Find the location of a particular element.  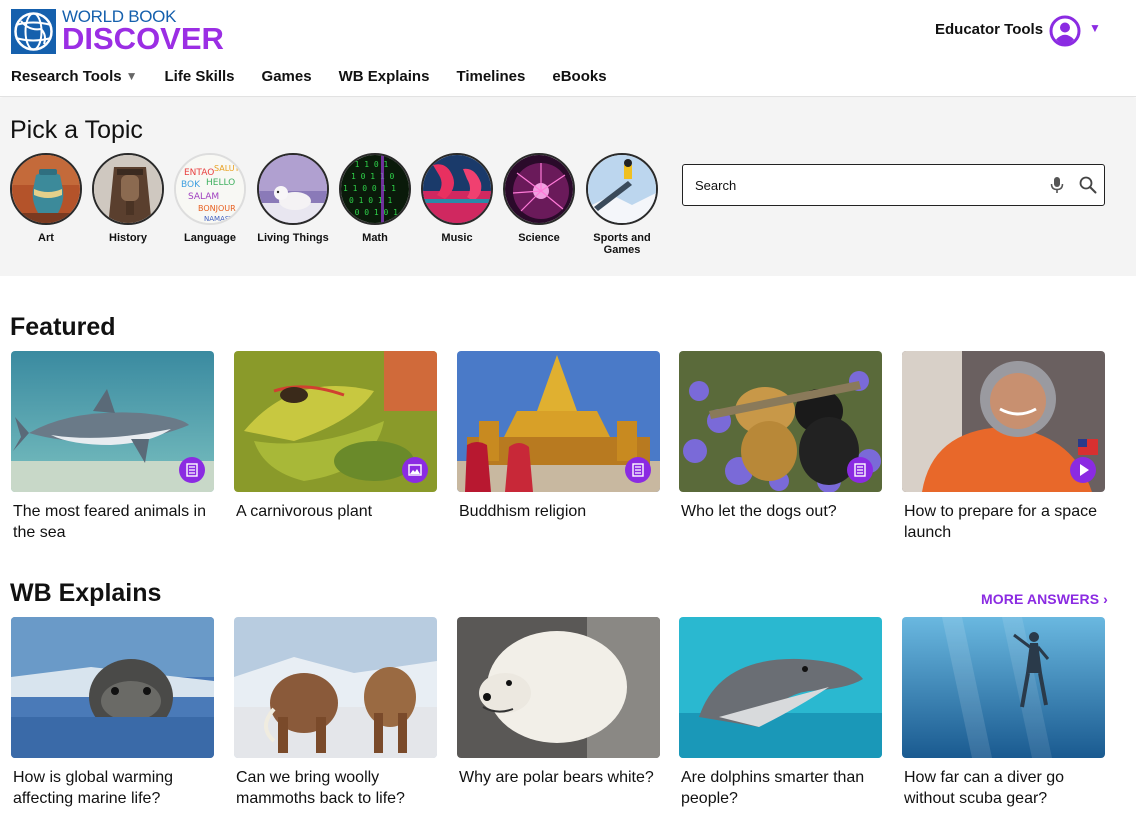

svg-text: NAMASTE is located at coordinates (221, 219).